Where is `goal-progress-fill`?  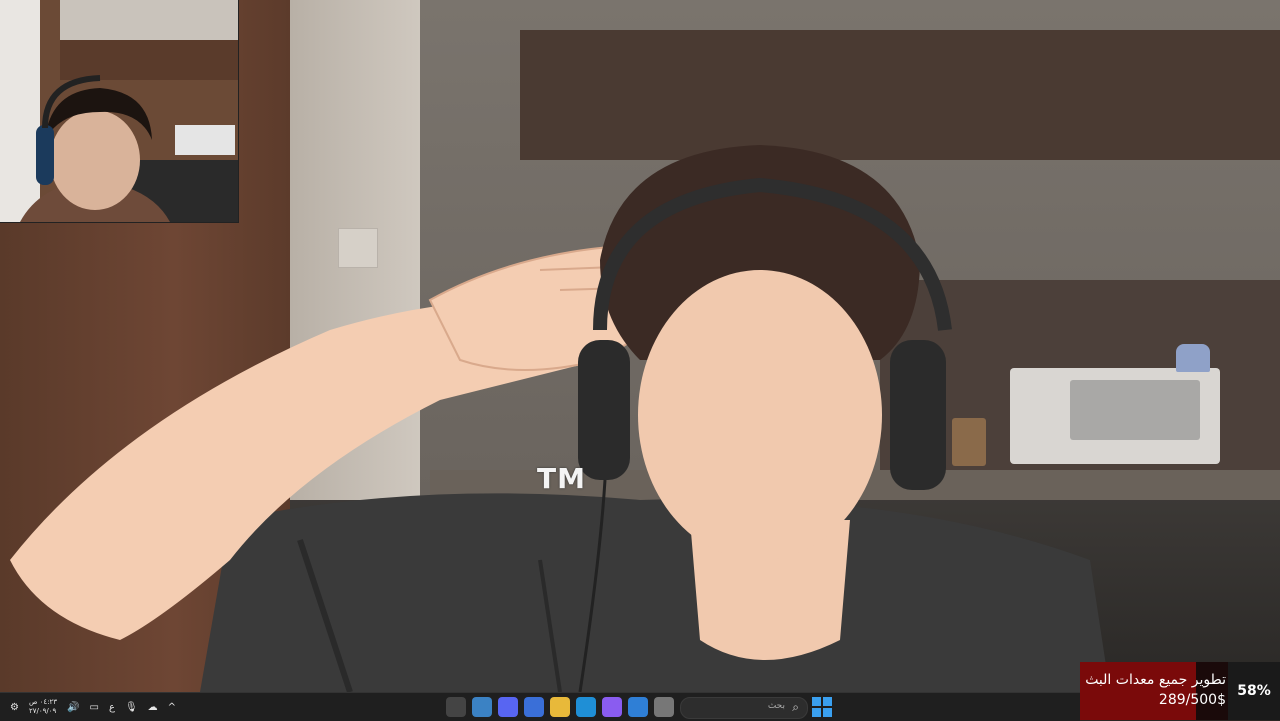
goal-progress-fill is located at coordinates (1138, 691).